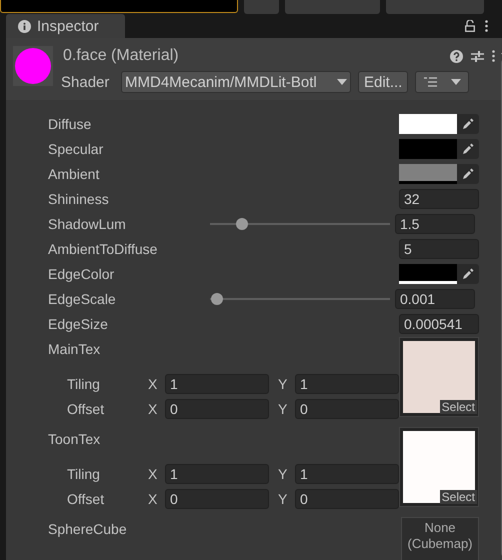  What do you see at coordinates (70, 124) in the screenshot?
I see `property-label: Diffuse` at bounding box center [70, 124].